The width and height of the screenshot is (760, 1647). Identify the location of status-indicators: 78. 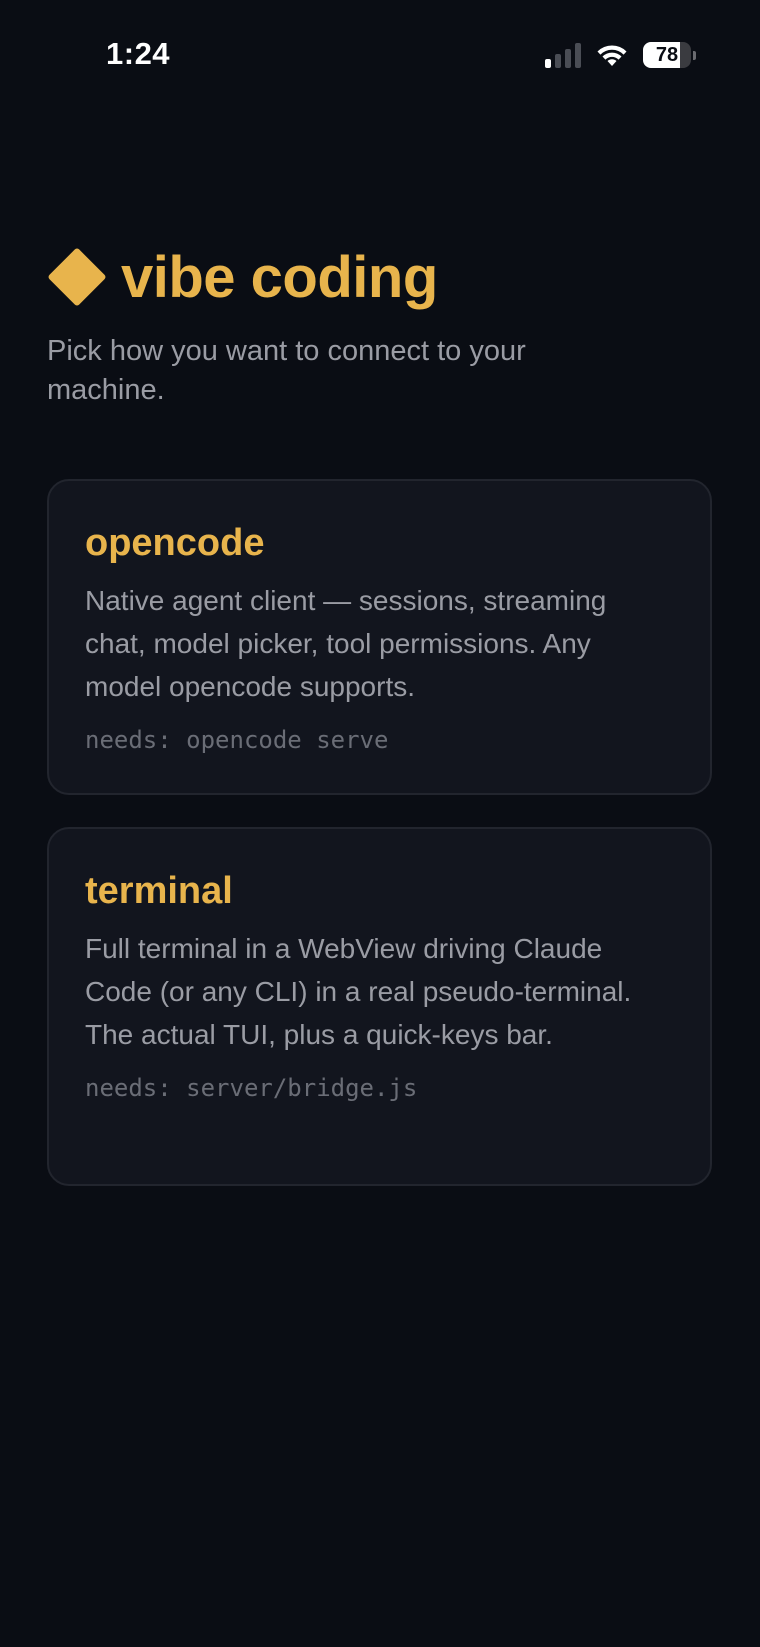
(620, 55).